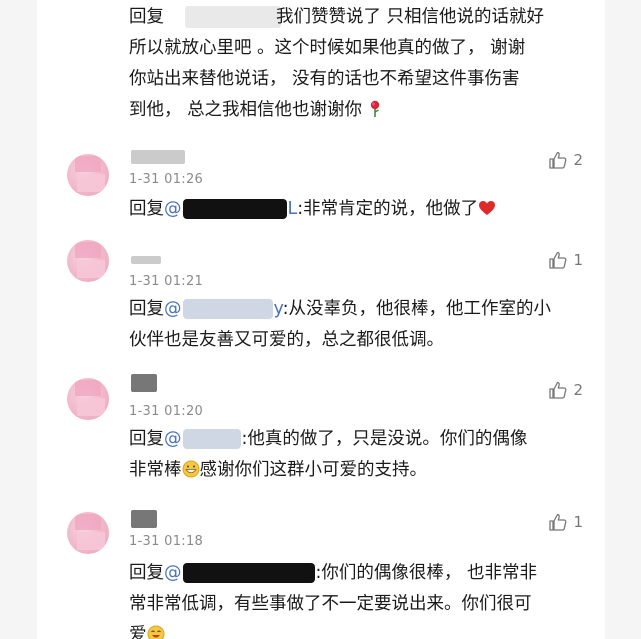  I want to click on reply-body: 感谢你们这群小可爱的支持。, so click(313, 470).